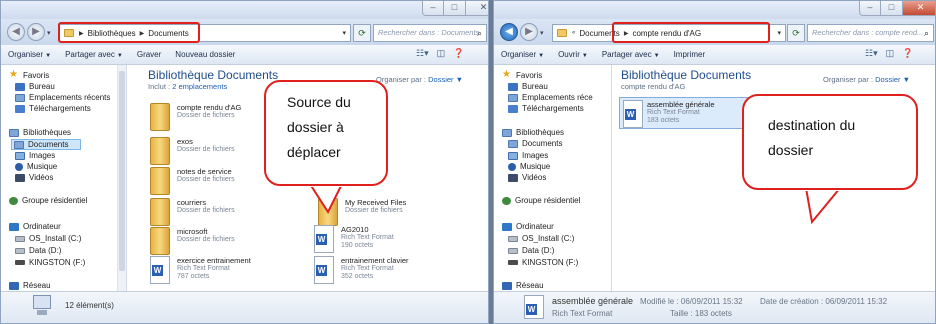 Image resolution: width=936 pixels, height=324 pixels. What do you see at coordinates (326, 199) in the screenshot?
I see `callout-tail-source` at bounding box center [326, 199].